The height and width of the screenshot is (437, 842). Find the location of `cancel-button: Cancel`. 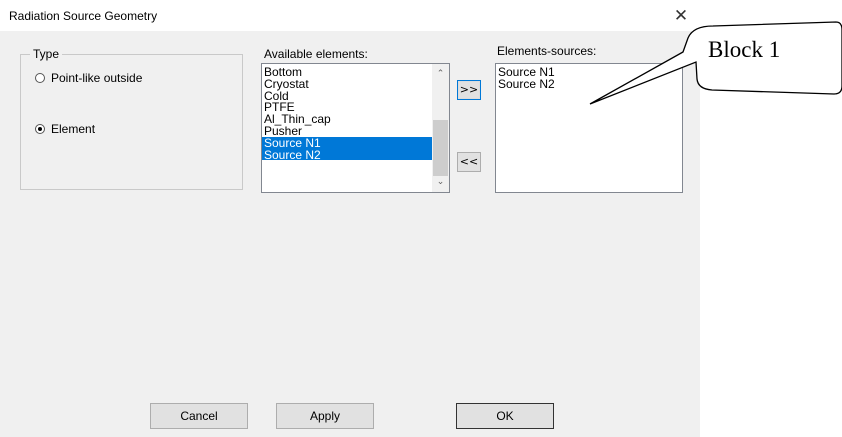

cancel-button: Cancel is located at coordinates (199, 416).